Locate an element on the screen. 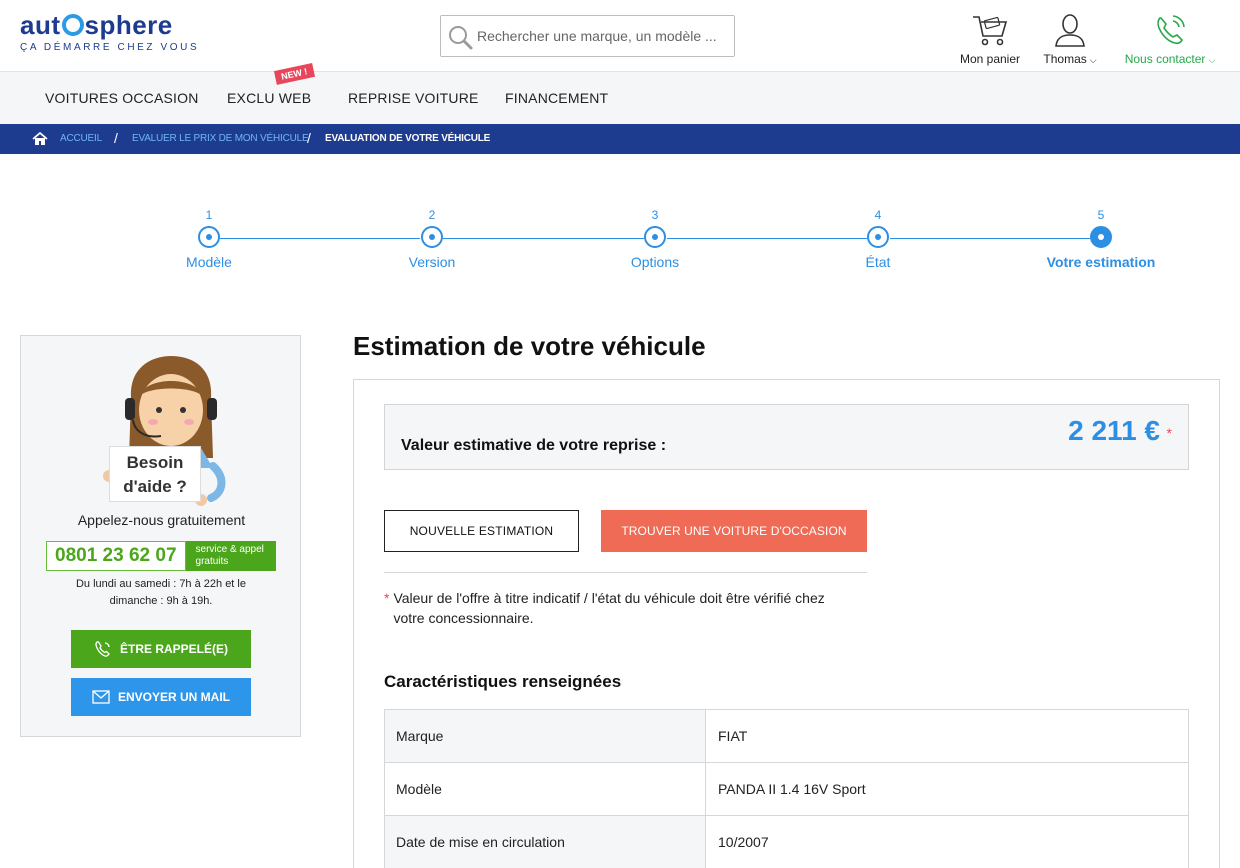  estimate-asterisk: * is located at coordinates (1169, 433).